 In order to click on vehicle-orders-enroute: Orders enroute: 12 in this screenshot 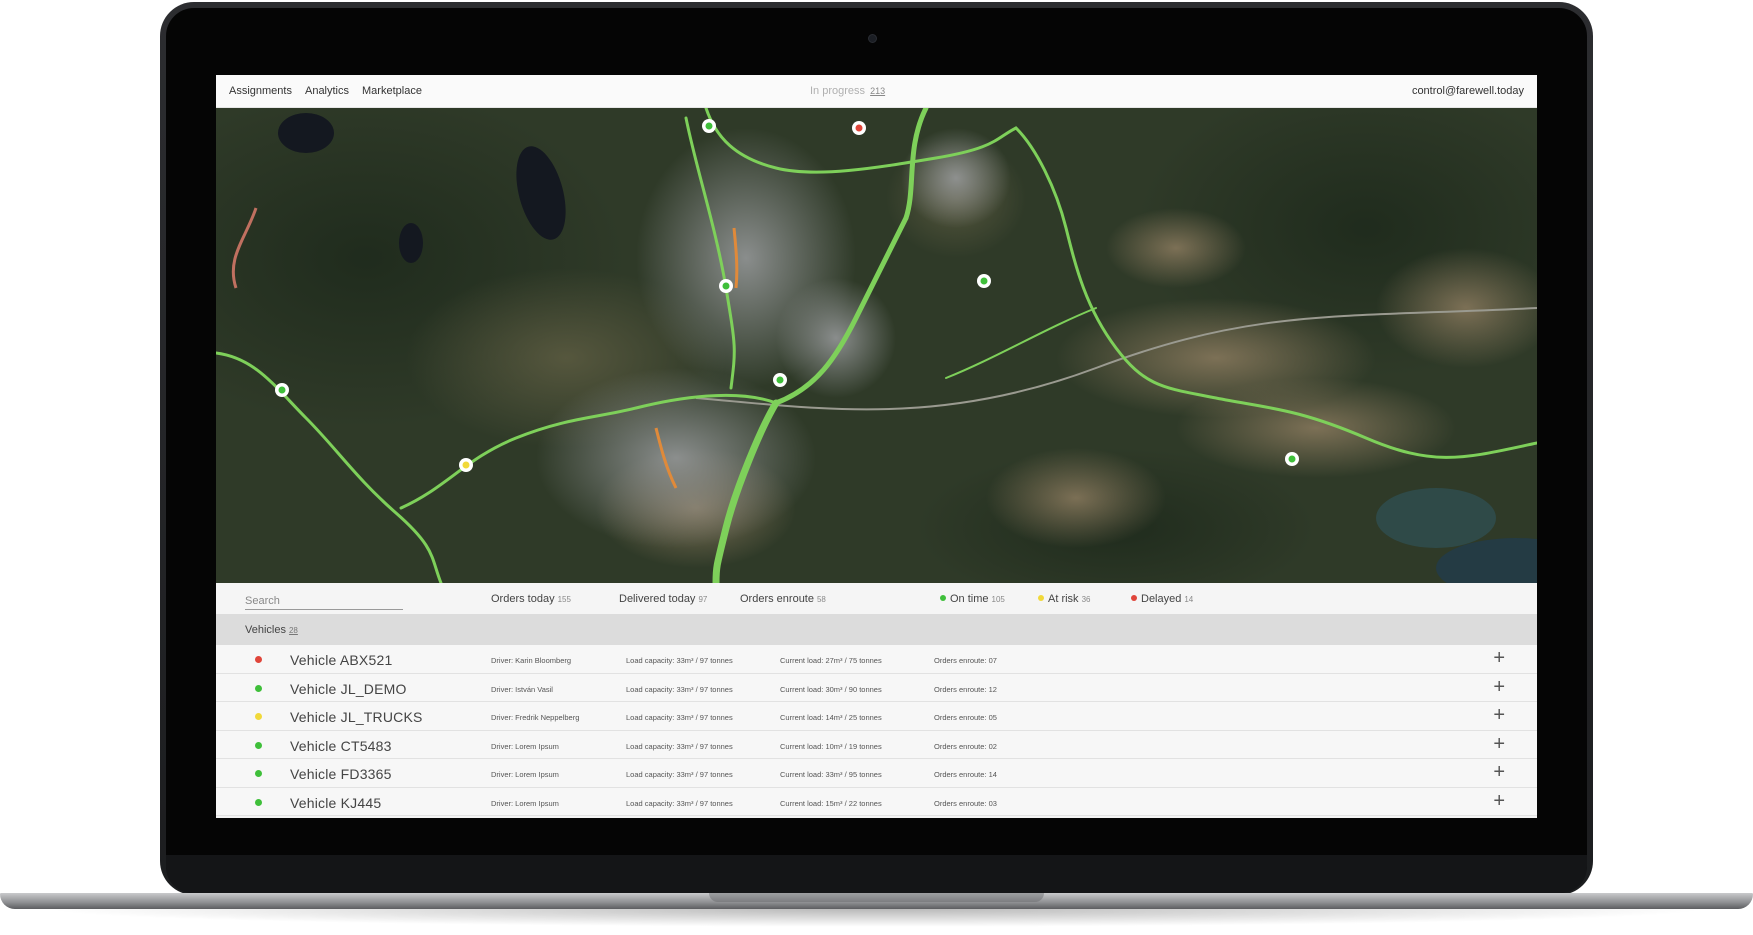, I will do `click(965, 689)`.